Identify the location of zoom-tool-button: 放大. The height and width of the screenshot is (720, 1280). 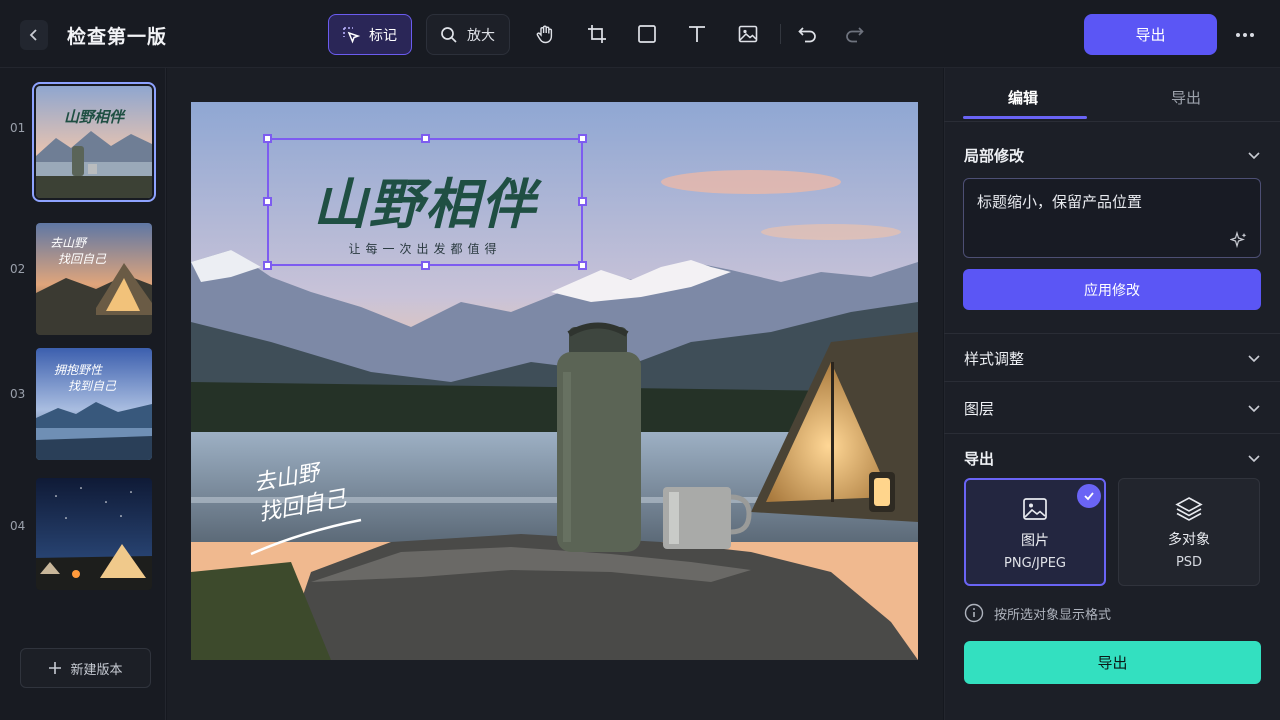
(468, 34).